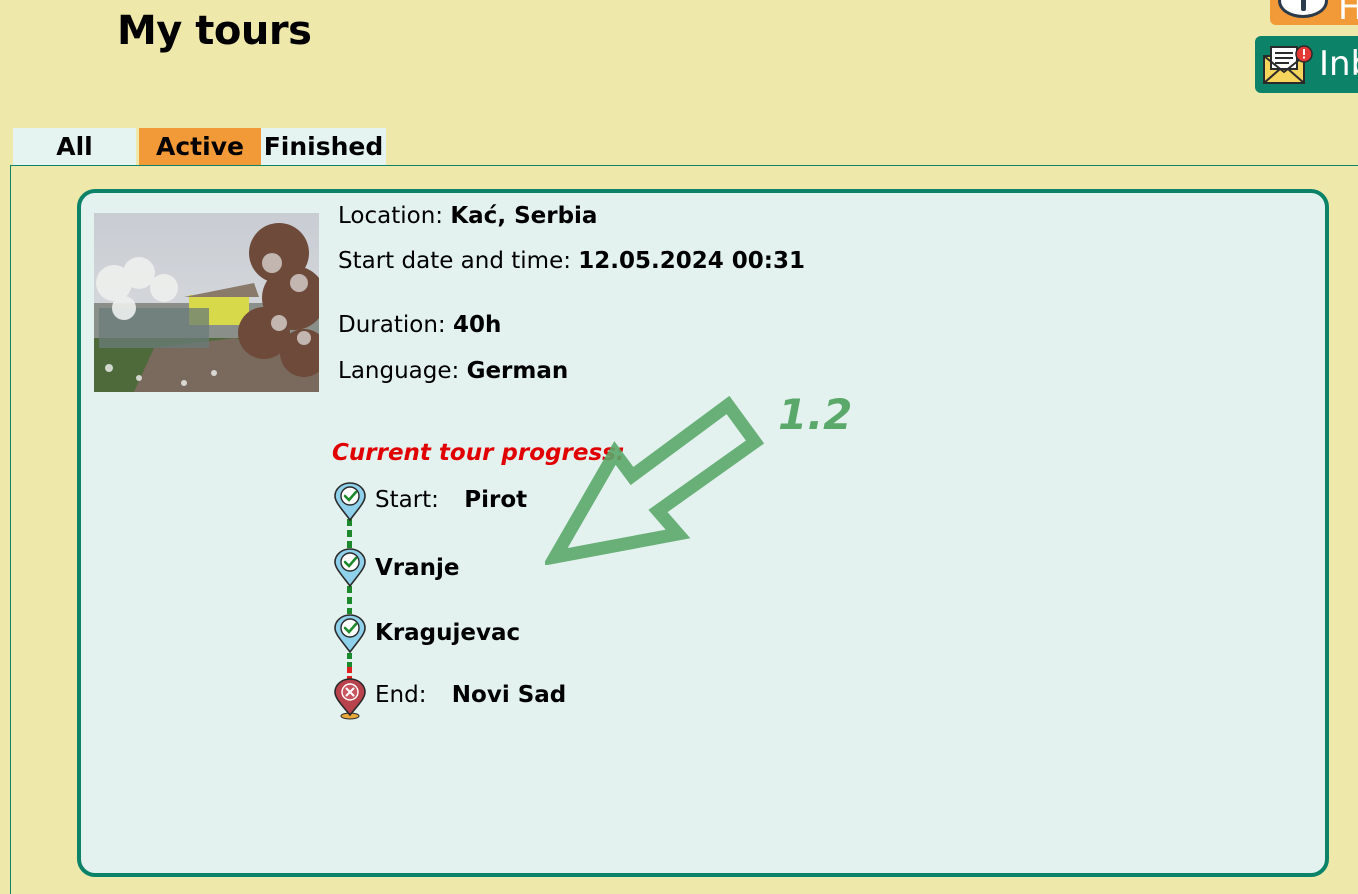  I want to click on duration-line: Duration: 40h, so click(419, 325).